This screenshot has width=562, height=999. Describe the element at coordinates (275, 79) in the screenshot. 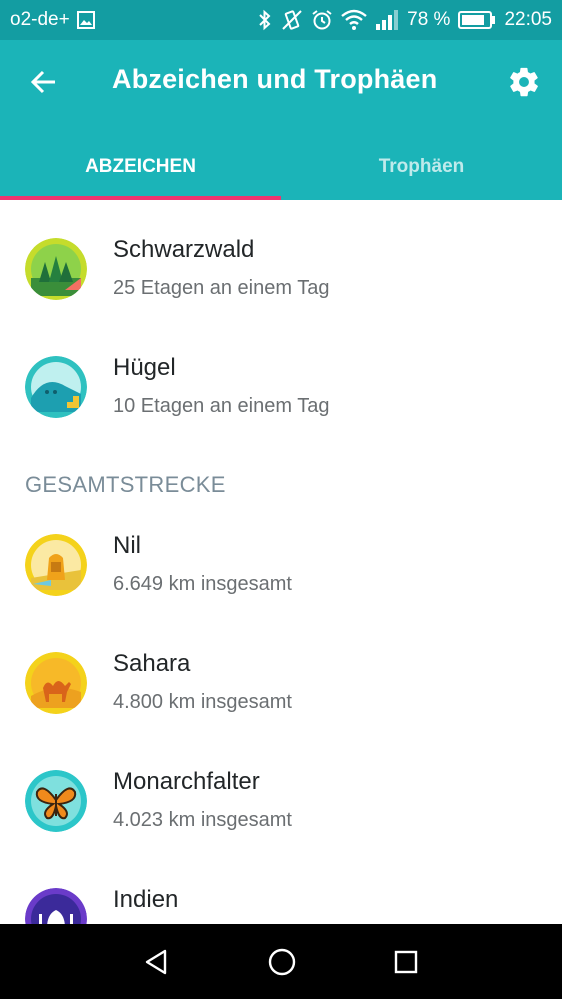

I see `page-title: Abzeichen und Trophäen` at that location.